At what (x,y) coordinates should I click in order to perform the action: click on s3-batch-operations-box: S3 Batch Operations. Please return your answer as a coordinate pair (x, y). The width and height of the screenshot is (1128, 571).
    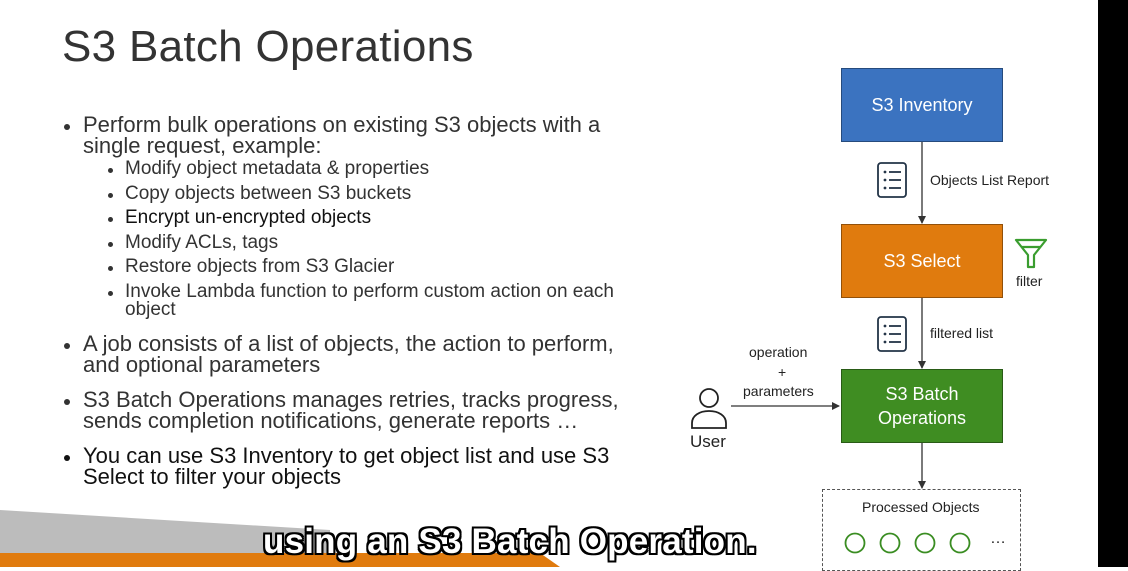
    Looking at the image, I should click on (922, 406).